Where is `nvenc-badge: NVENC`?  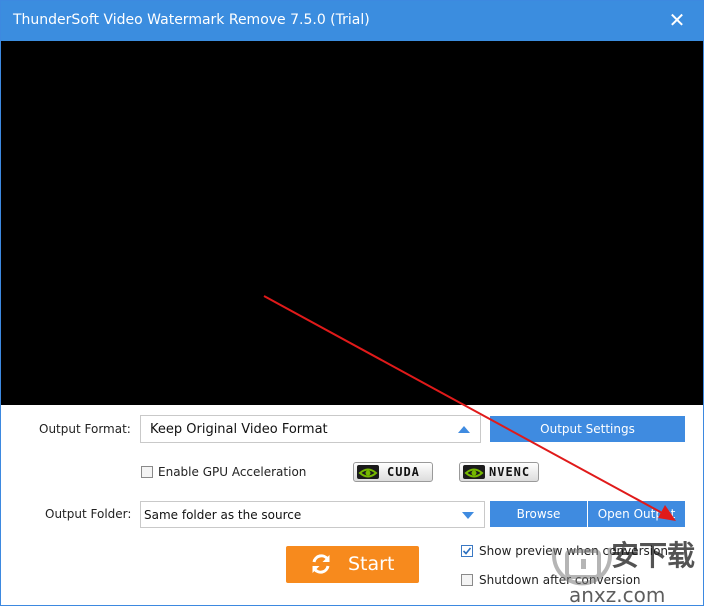
nvenc-badge: NVENC is located at coordinates (499, 472).